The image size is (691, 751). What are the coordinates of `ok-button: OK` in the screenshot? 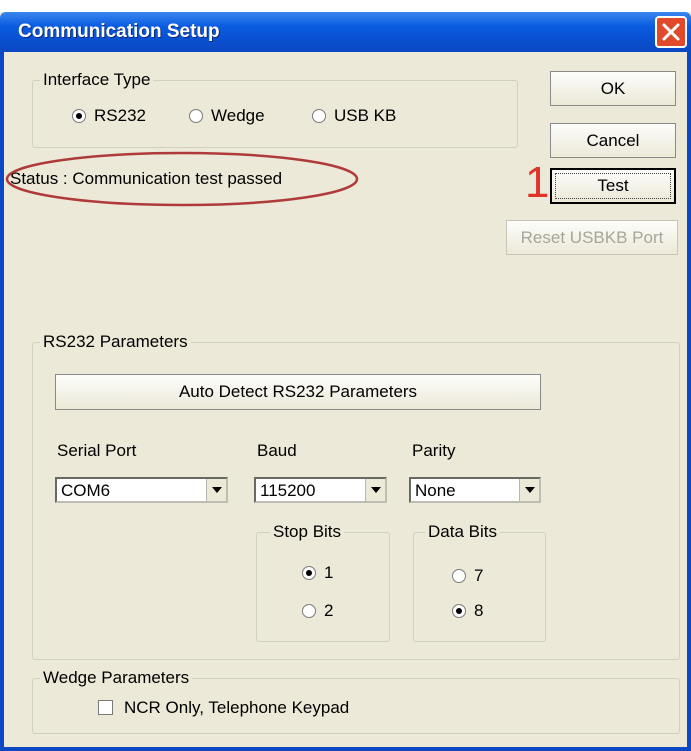 It's located at (613, 88).